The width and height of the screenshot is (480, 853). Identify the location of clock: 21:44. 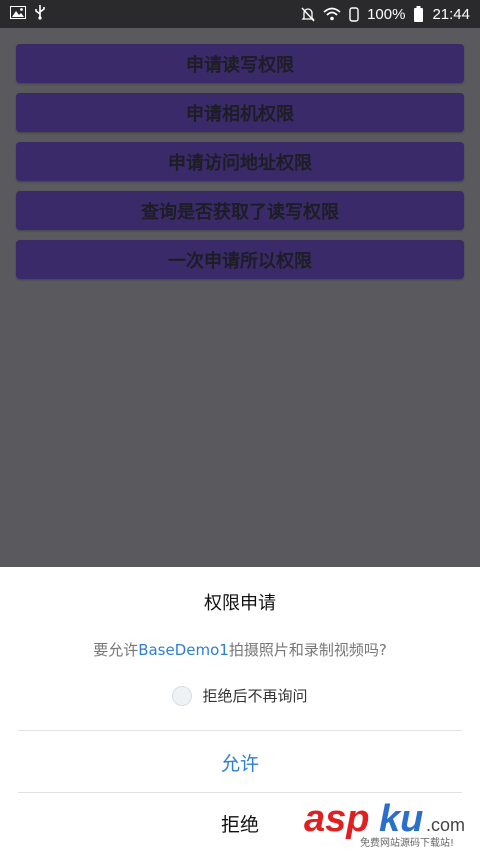
(451, 14).